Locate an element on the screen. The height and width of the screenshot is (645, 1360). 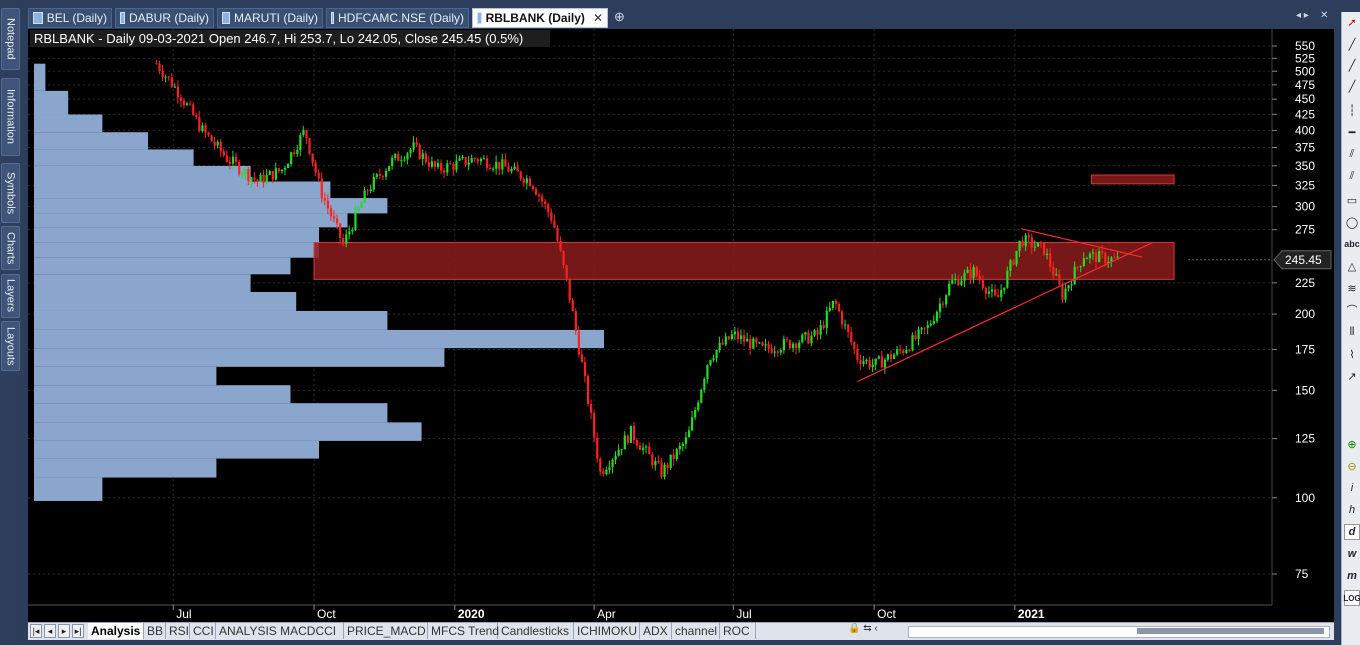
y-tick-label: 425 is located at coordinates (1305, 114).